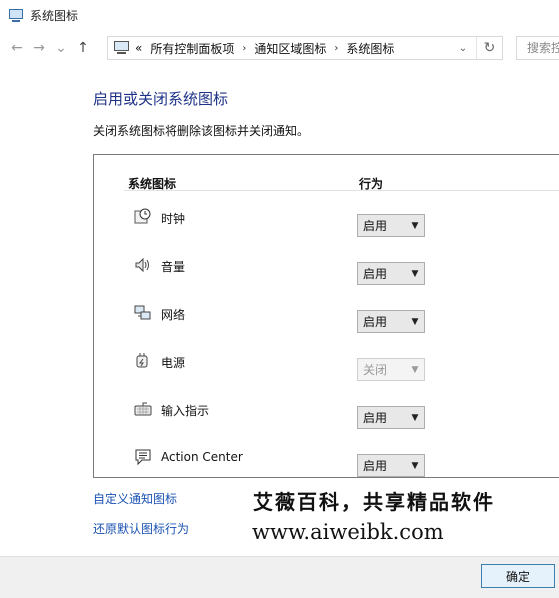 The height and width of the screenshot is (598, 559). I want to click on control-panel-icon, so click(16, 15).